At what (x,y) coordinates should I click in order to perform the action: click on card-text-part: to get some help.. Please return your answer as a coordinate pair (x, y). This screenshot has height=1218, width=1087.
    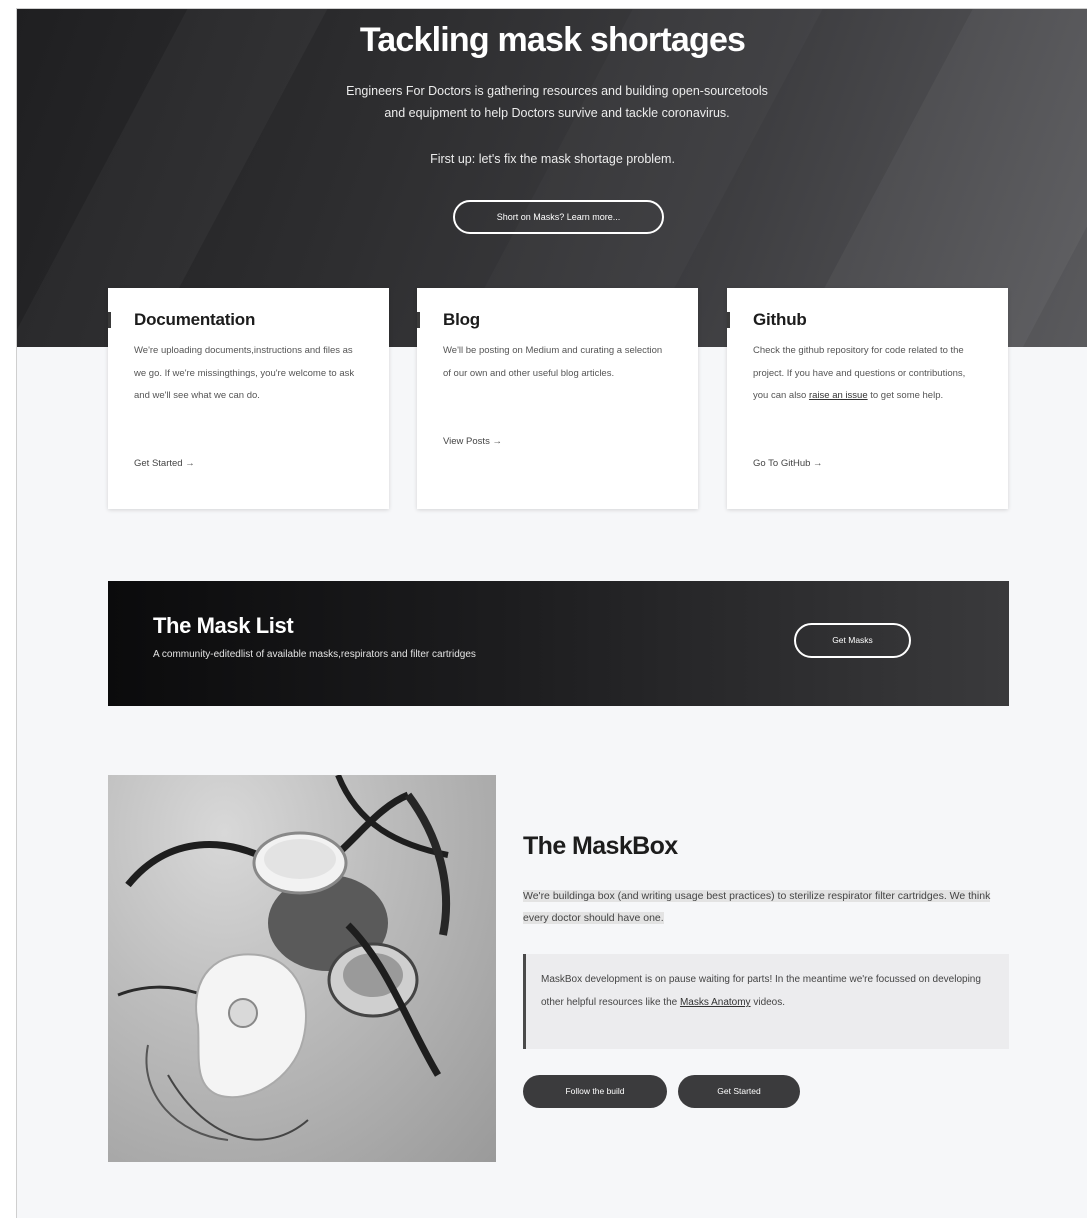
    Looking at the image, I should click on (905, 395).